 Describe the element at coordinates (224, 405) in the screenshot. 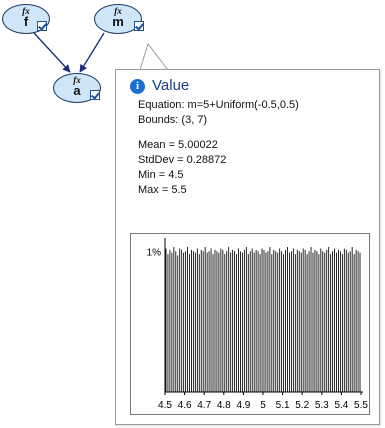

I see `x-tick-label: 4.8` at that location.